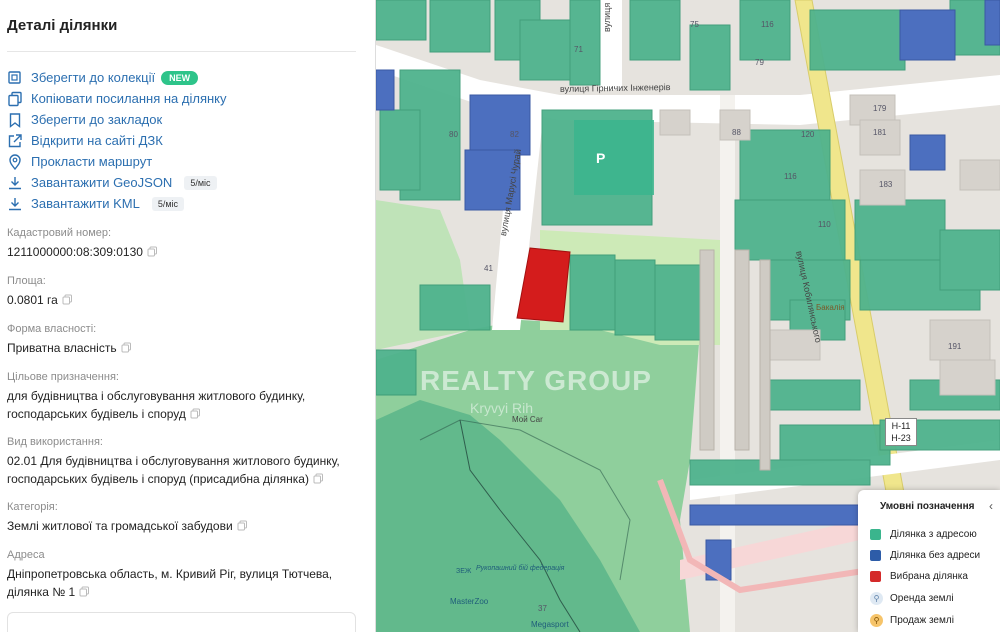 Image resolution: width=1000 pixels, height=632 pixels. I want to click on ownership-field: Форма власності: Приватна власність, so click(69, 340).